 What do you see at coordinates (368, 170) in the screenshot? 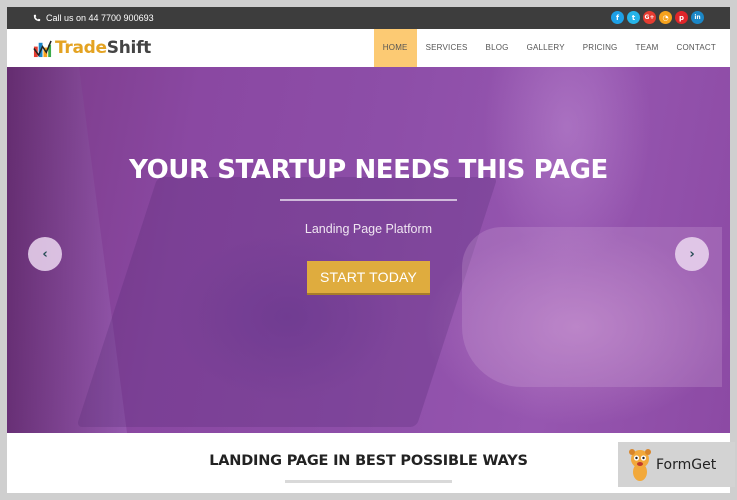
I see `hero-title: YOUR STARTUP NEEDS THIS PAGE` at bounding box center [368, 170].